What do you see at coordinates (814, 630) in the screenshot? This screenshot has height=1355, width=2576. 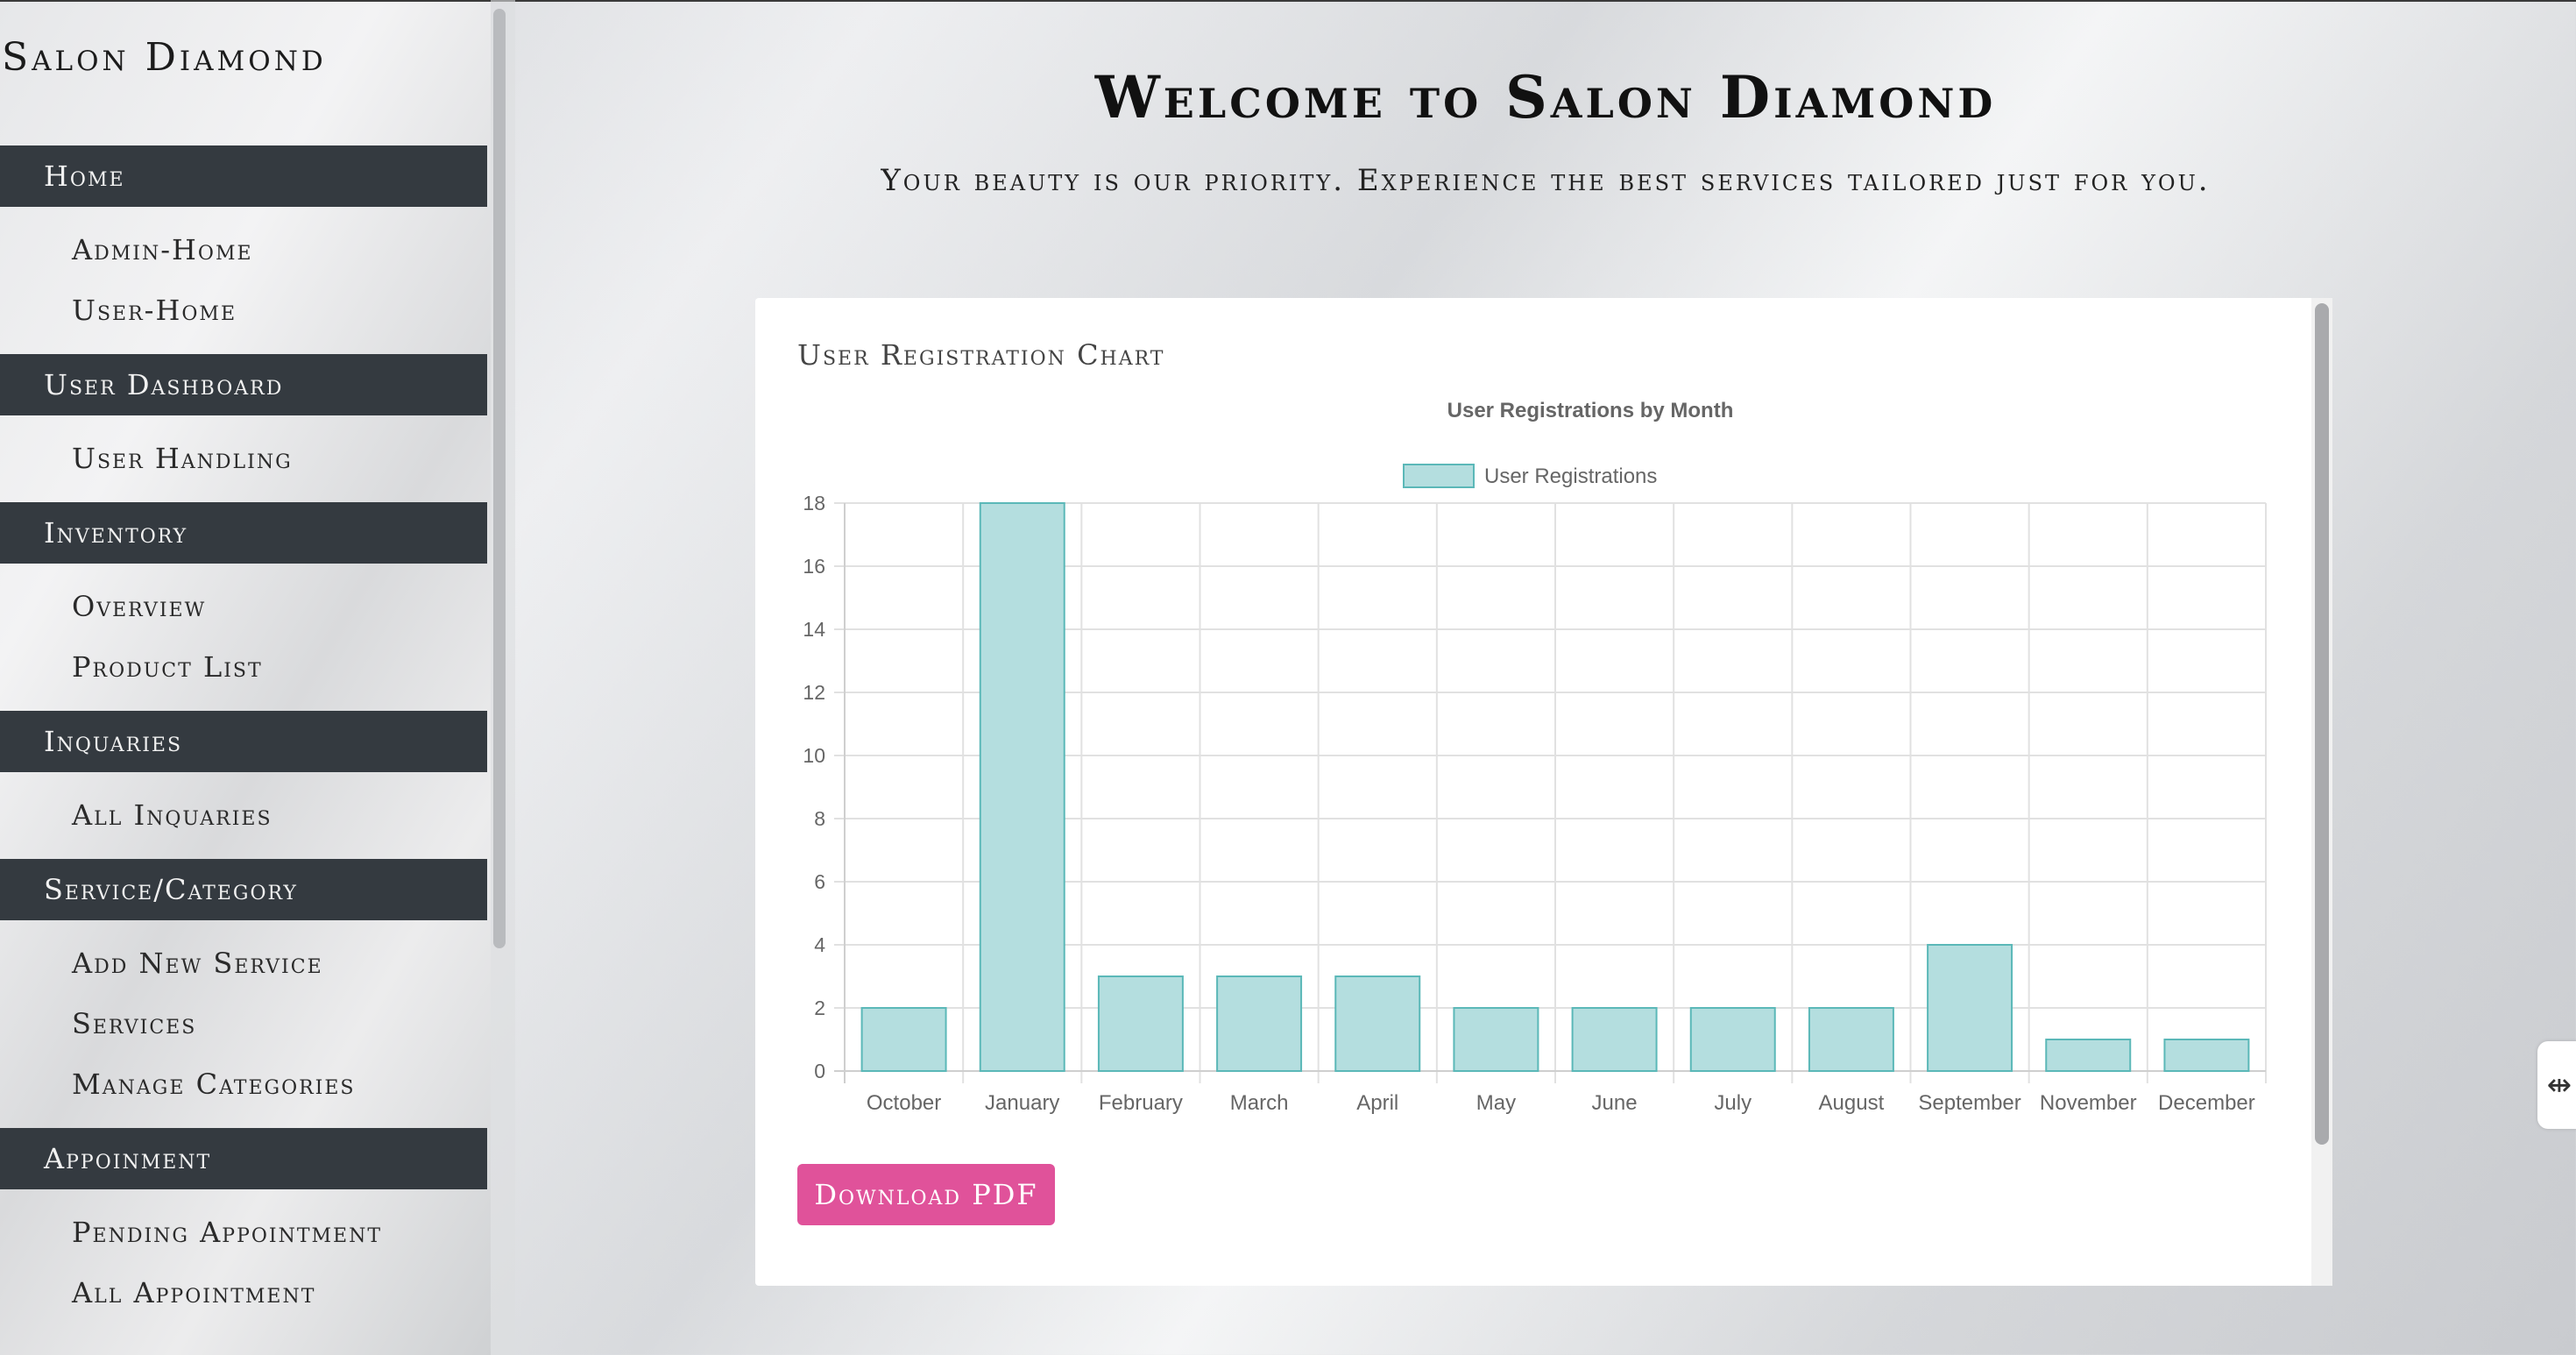 I see `y-tick-label: 14` at bounding box center [814, 630].